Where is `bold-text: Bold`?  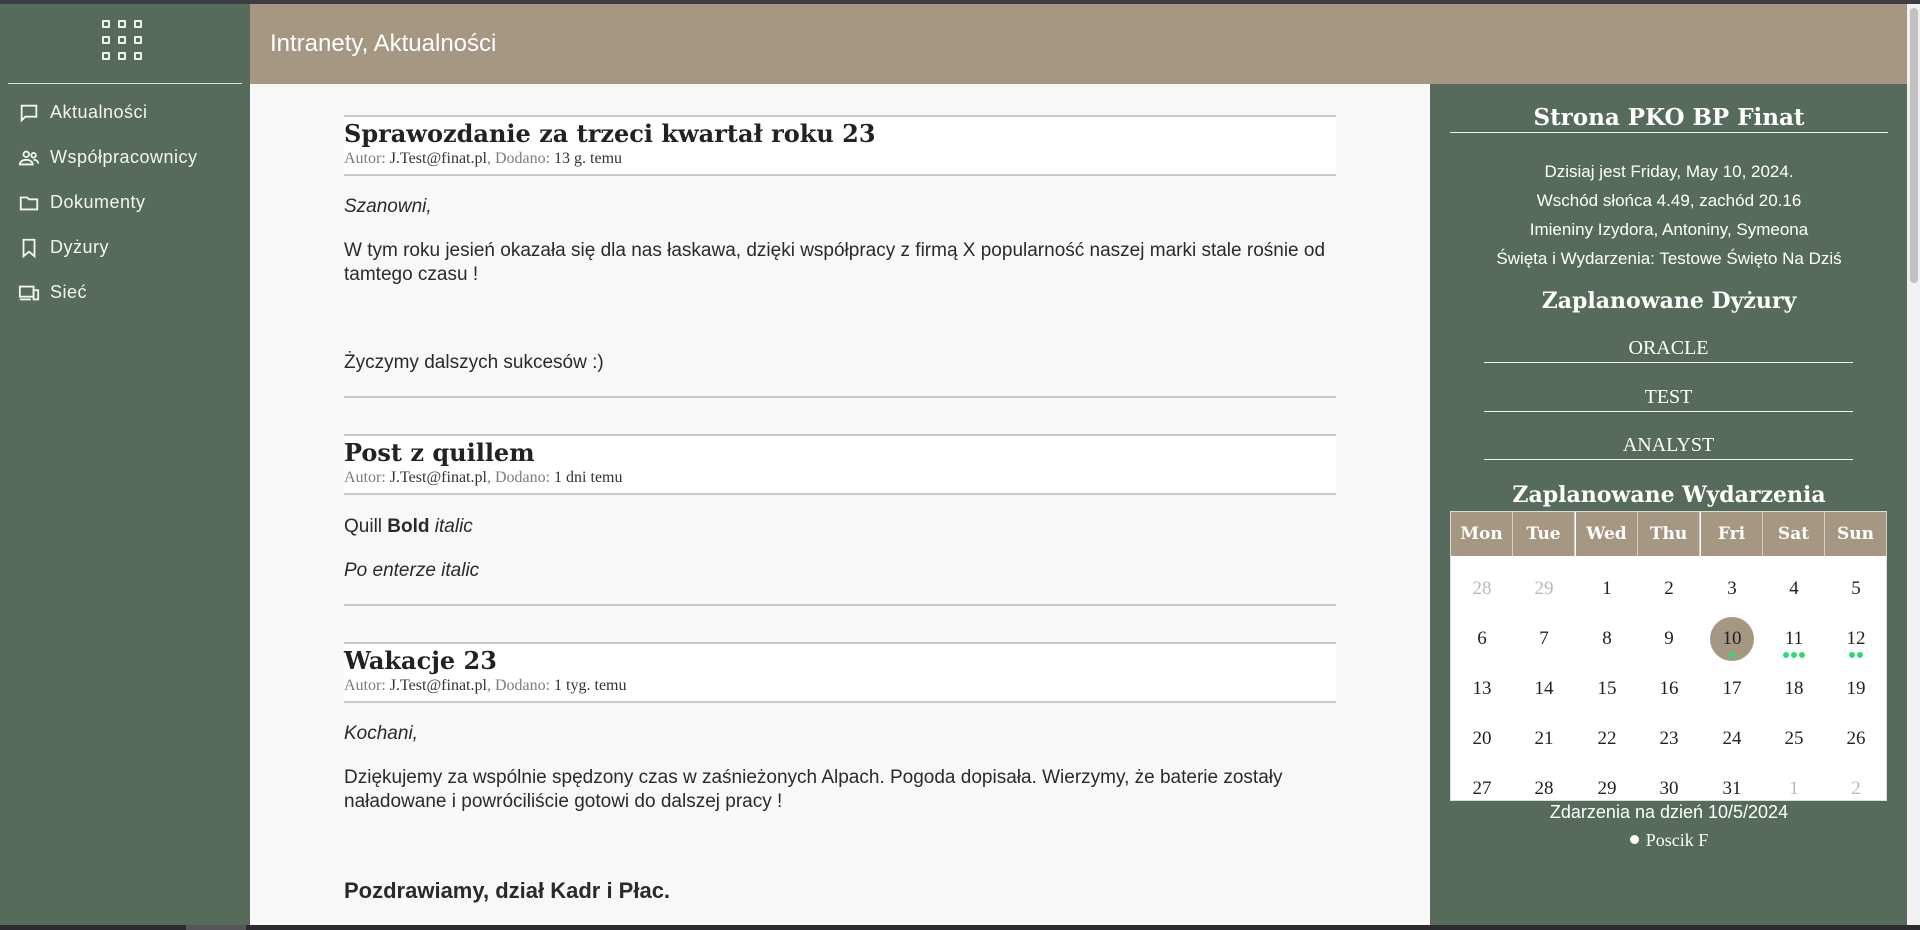
bold-text: Bold is located at coordinates (408, 526).